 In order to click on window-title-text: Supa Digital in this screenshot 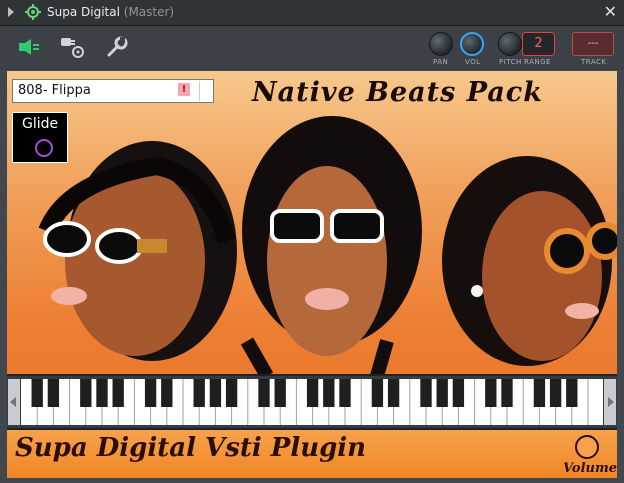, I will do `click(83, 12)`.